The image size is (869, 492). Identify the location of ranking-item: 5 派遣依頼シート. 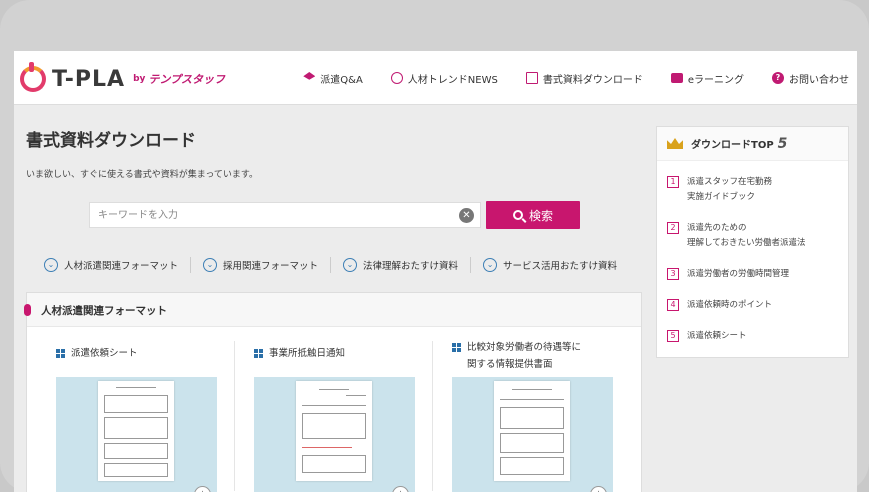
(707, 336).